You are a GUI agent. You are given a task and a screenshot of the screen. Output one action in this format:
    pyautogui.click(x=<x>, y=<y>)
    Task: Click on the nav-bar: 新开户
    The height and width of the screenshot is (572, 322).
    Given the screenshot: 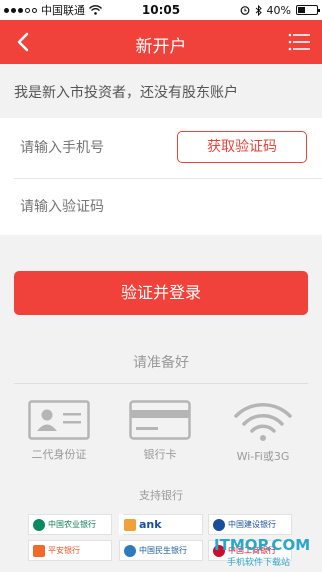 What is the action you would take?
    pyautogui.click(x=161, y=42)
    